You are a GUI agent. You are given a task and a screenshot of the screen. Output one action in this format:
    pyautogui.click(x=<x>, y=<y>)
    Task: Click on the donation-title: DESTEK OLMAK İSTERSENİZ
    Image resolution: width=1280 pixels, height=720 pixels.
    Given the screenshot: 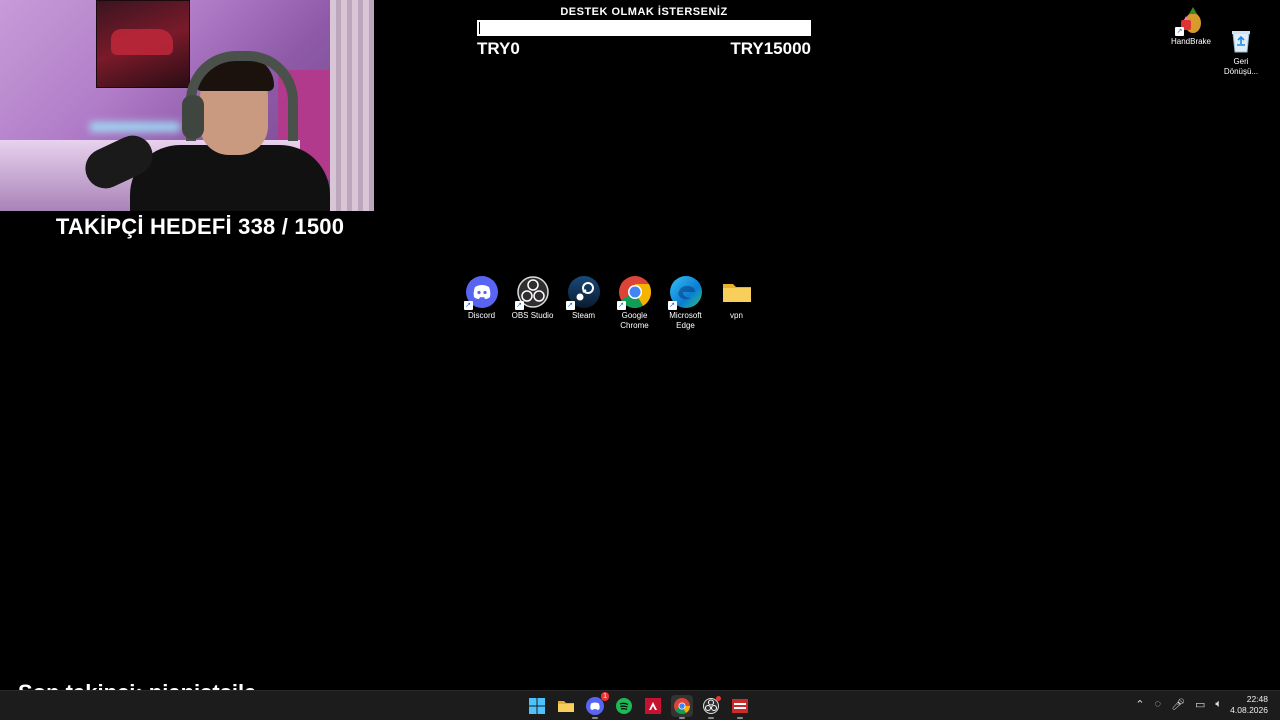 What is the action you would take?
    pyautogui.click(x=644, y=12)
    